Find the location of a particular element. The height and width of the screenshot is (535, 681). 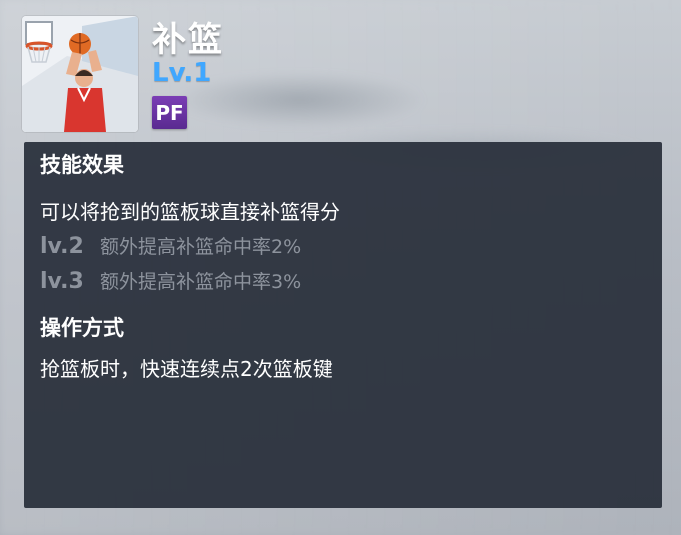

skill-level: Lv.1 is located at coordinates (182, 73).